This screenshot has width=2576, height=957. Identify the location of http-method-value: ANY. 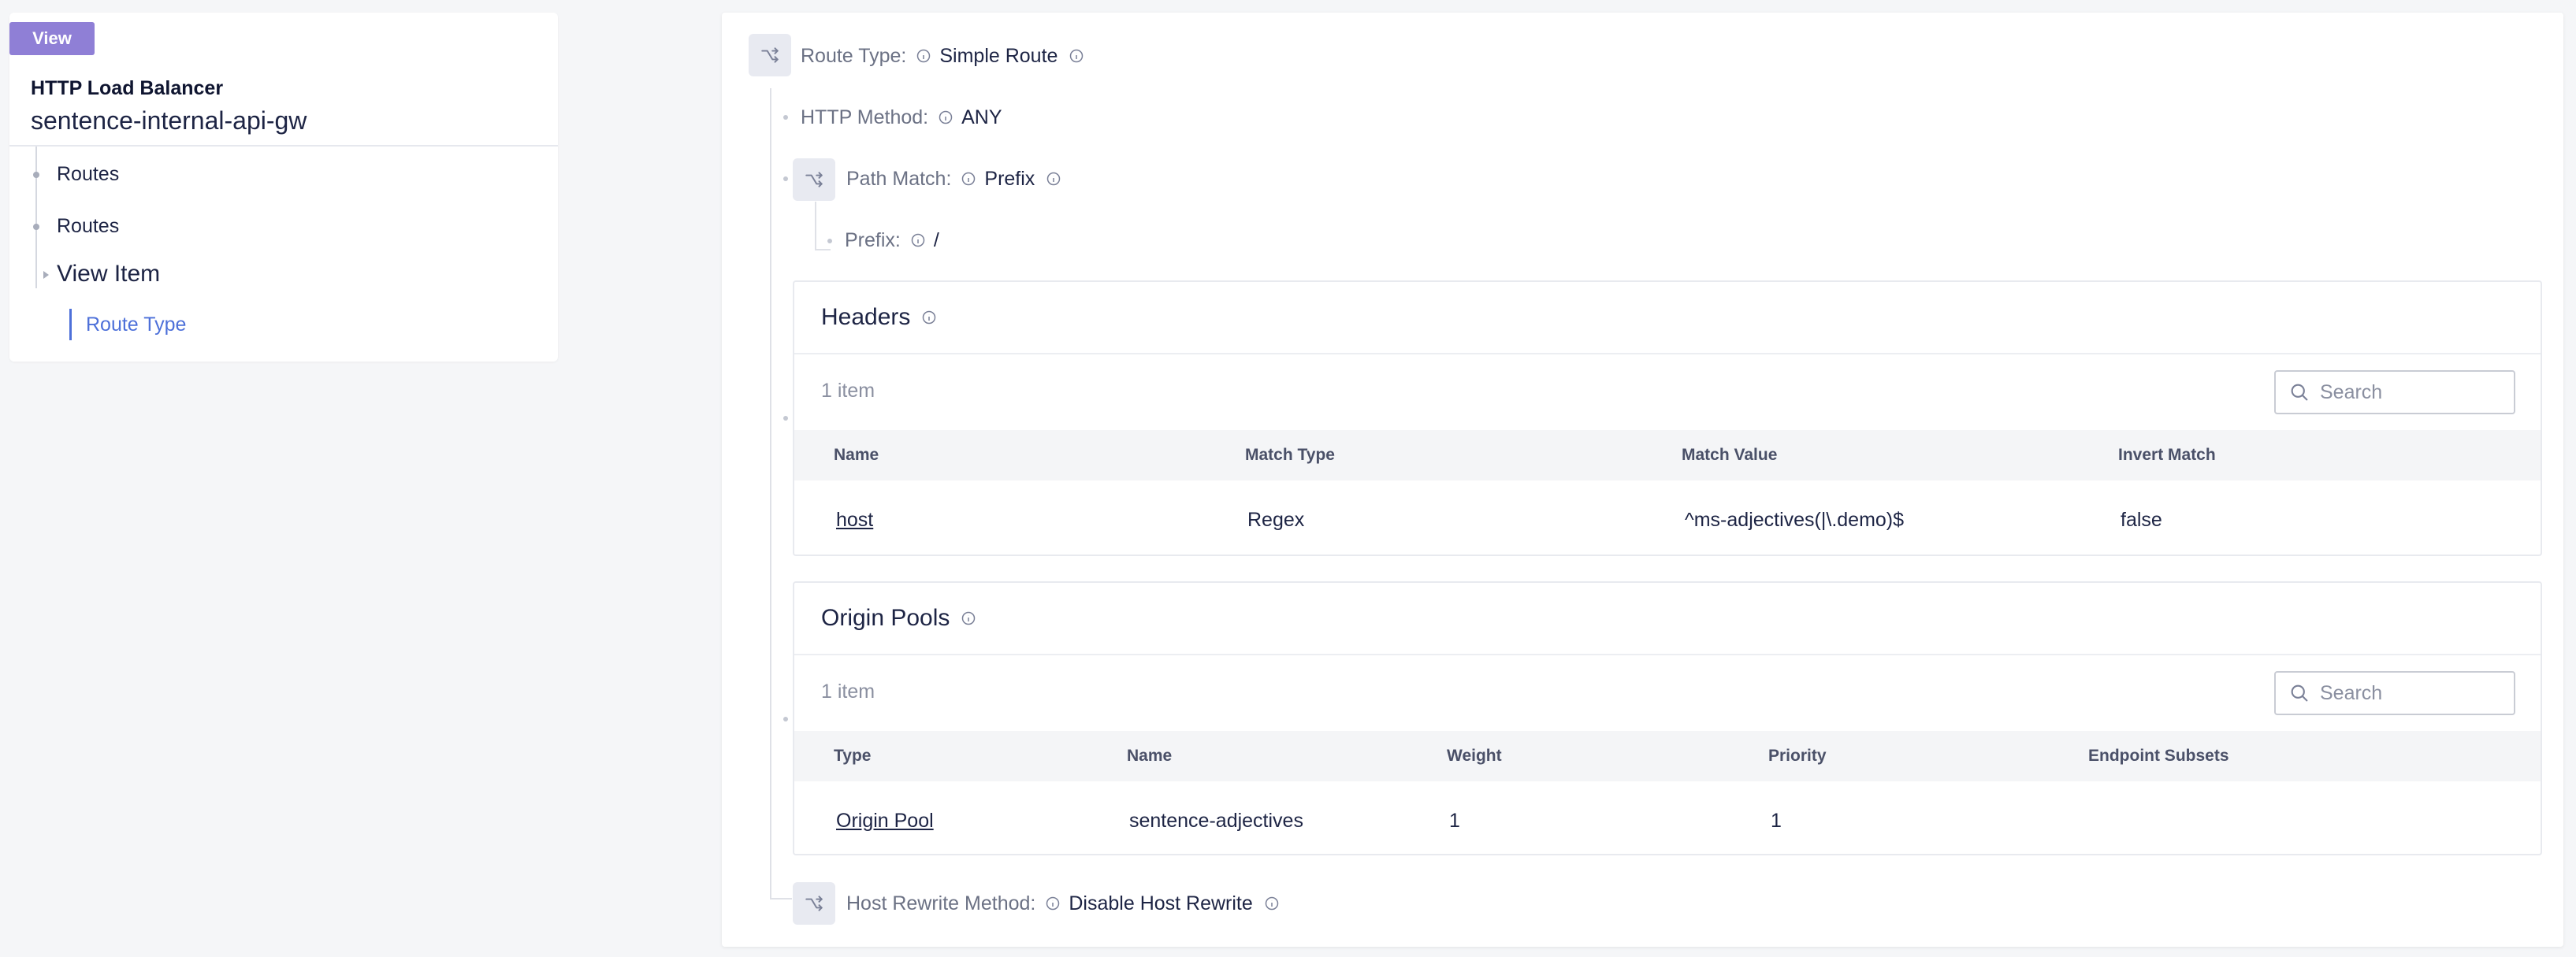
(981, 117).